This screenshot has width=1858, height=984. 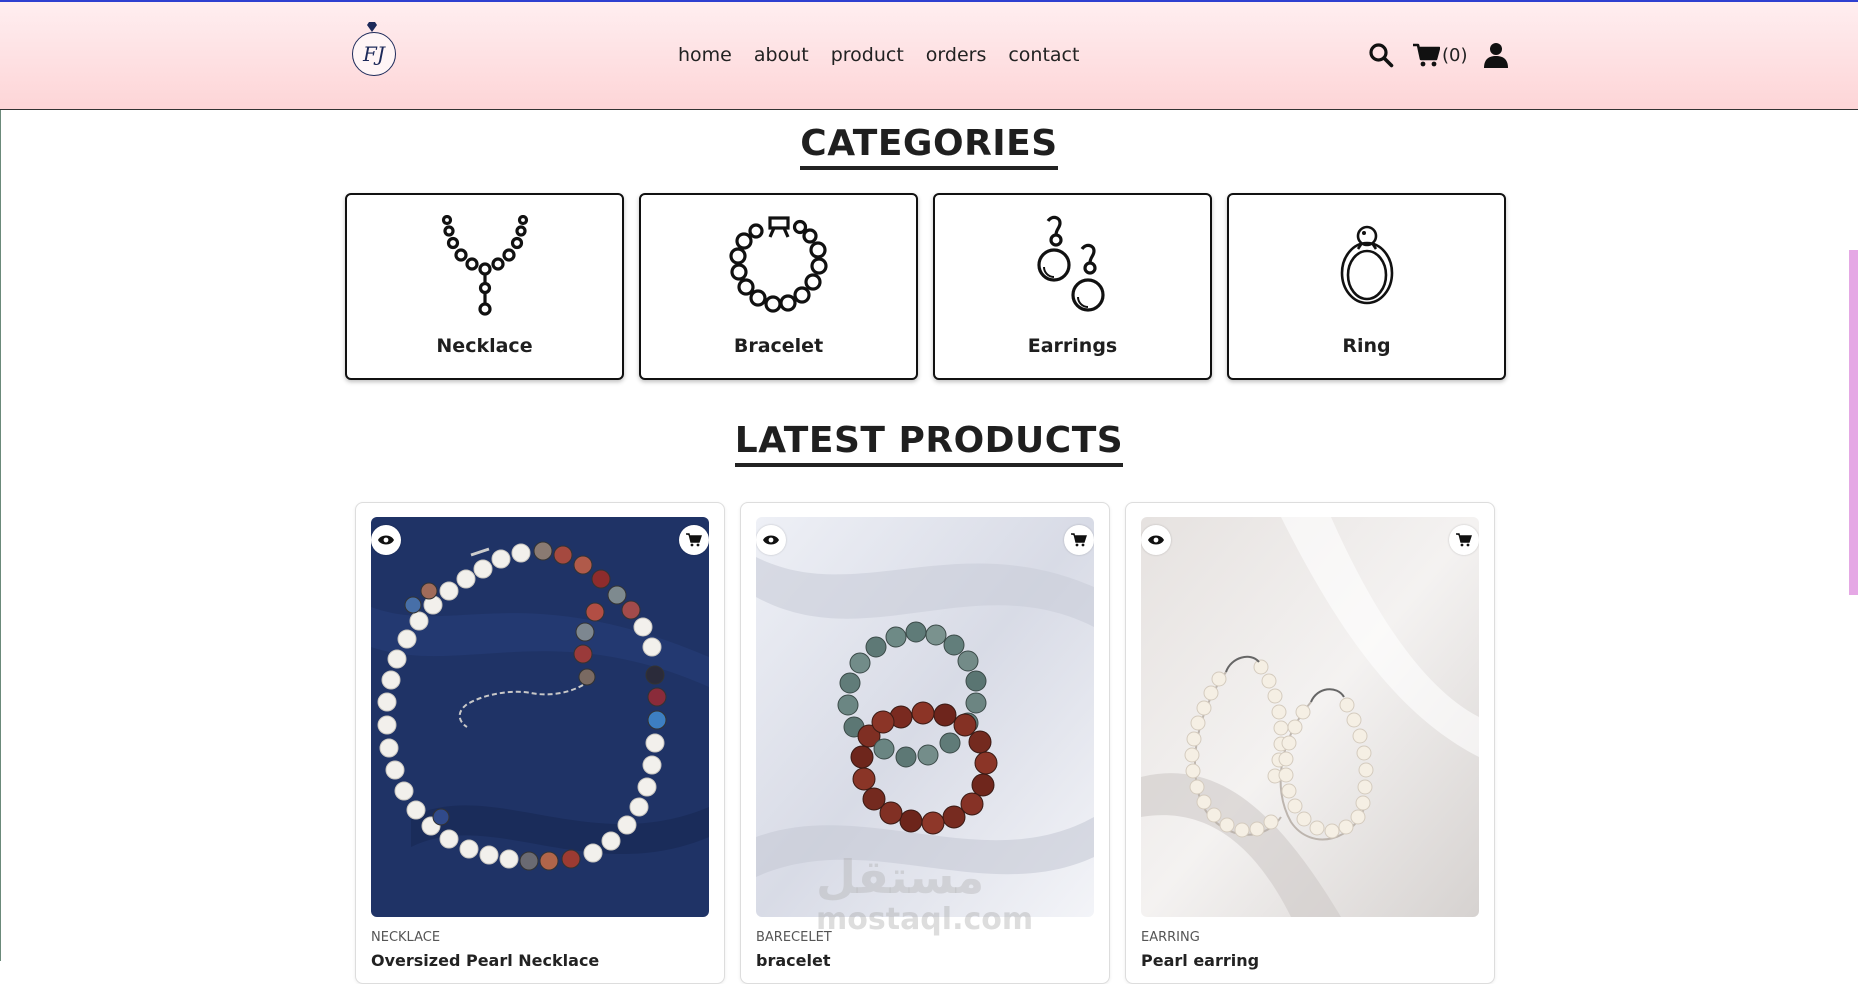 I want to click on diamond-icon, so click(x=372, y=27).